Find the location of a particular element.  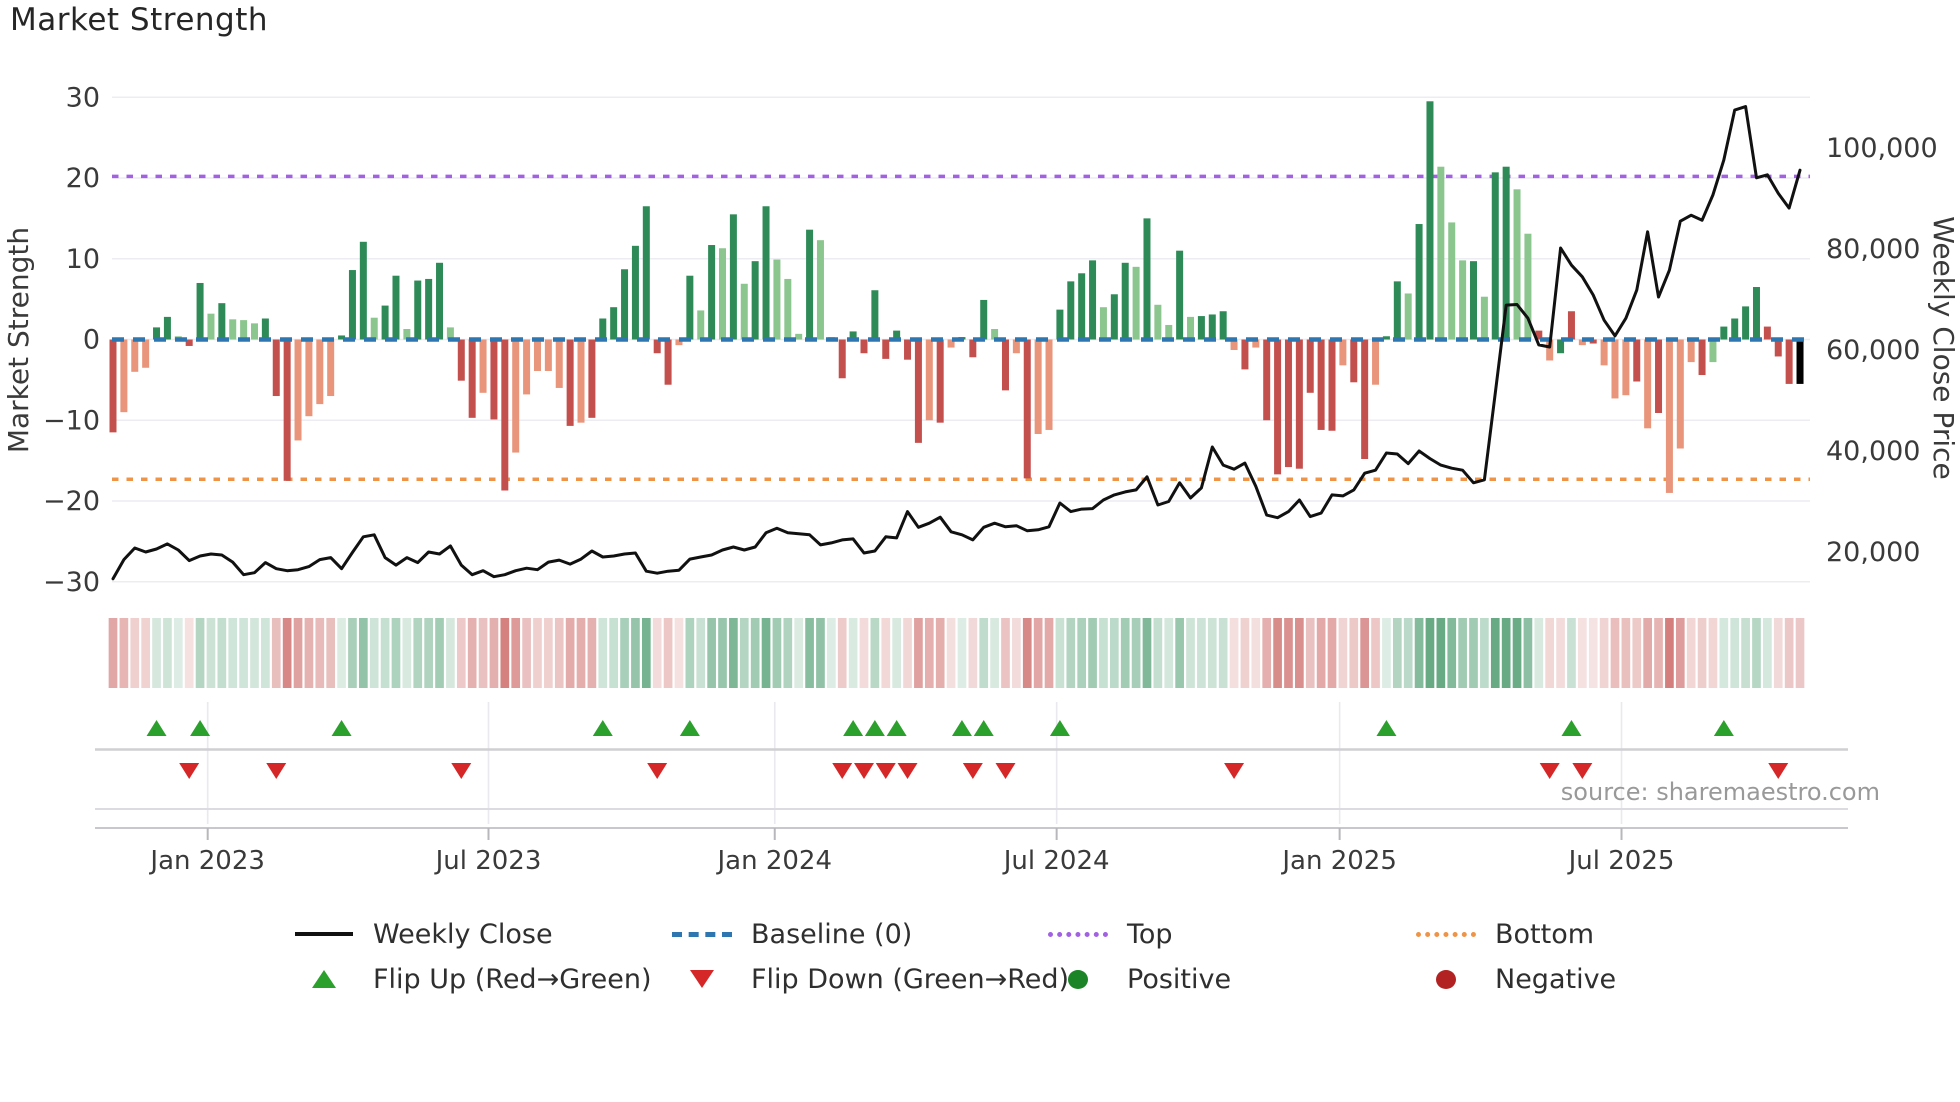

legend-label: Weekly Close is located at coordinates (463, 934).